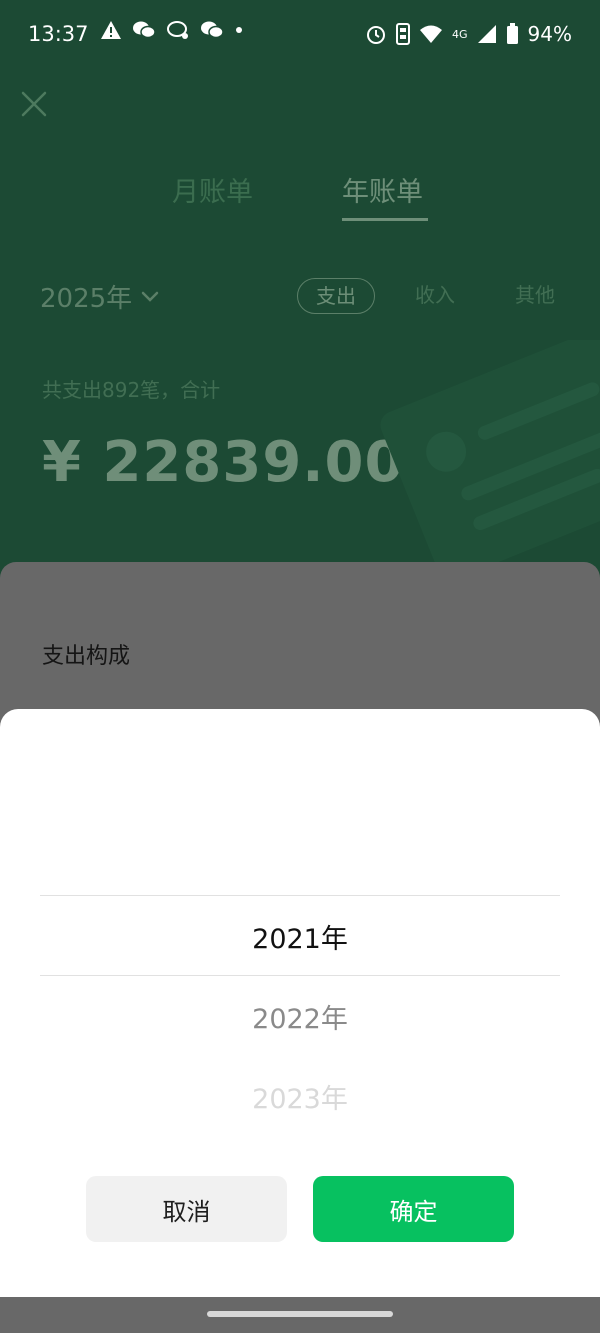  What do you see at coordinates (86, 299) in the screenshot?
I see `selected-year-label: 2025年` at bounding box center [86, 299].